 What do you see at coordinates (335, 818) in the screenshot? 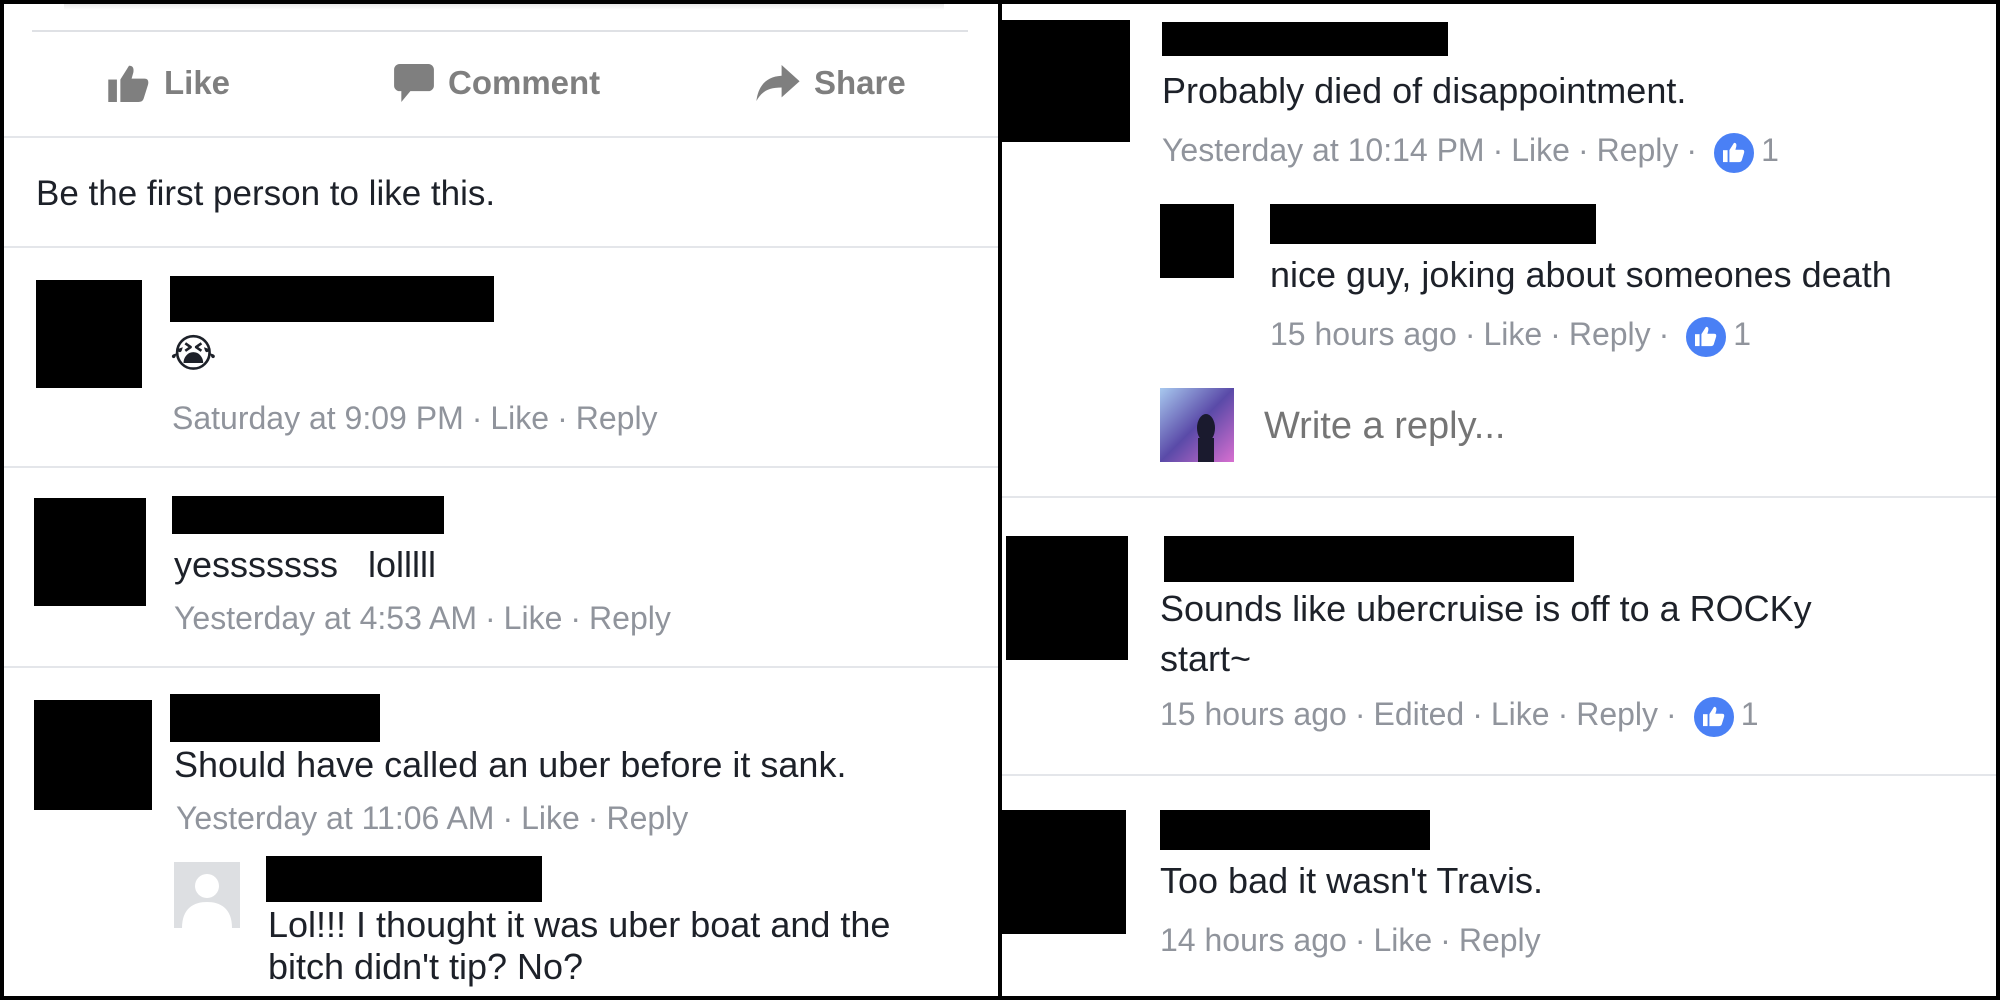
I see `comment-timestamp: Yesterday at 11:06 AM` at bounding box center [335, 818].